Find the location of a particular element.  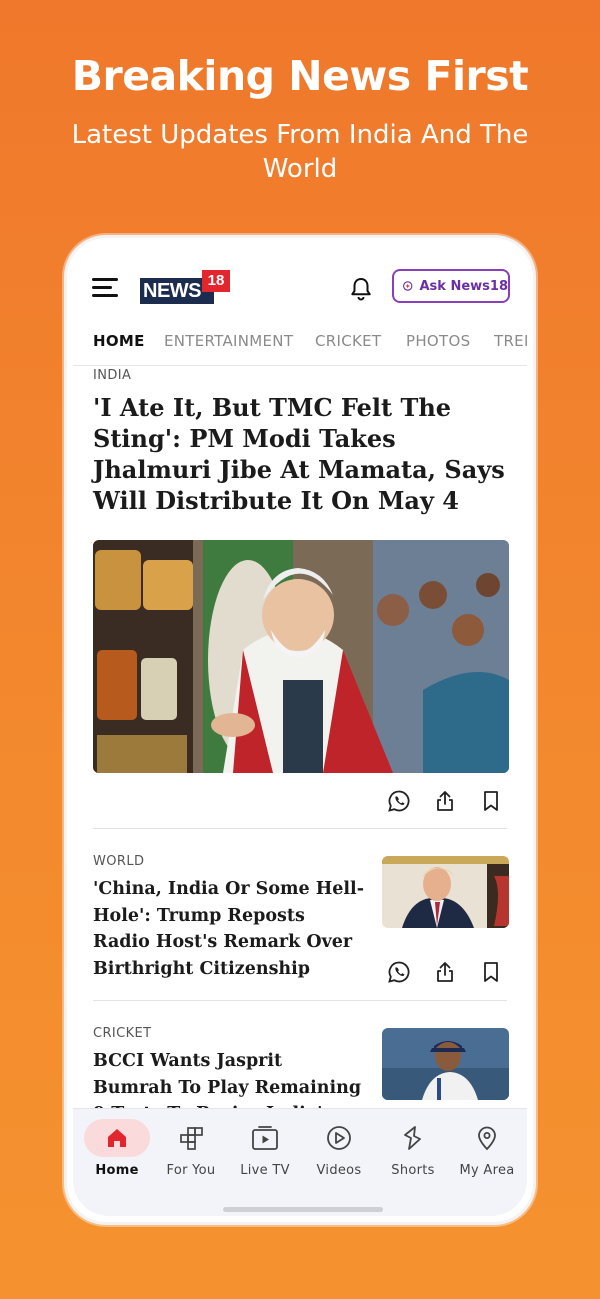

tab-cricket: CRICKET is located at coordinates (348, 341).